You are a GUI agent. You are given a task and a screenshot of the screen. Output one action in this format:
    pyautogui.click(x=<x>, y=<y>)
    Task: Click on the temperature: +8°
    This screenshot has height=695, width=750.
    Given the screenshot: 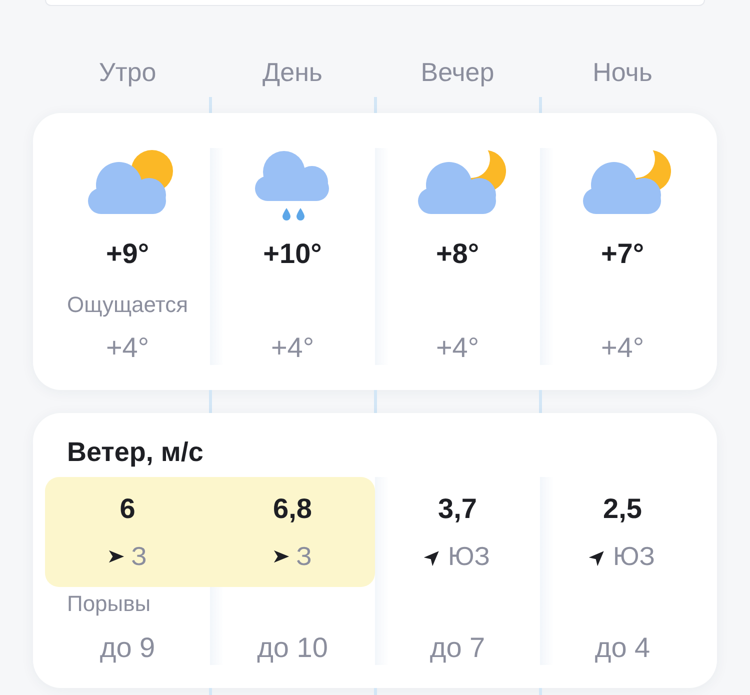 What is the action you would take?
    pyautogui.click(x=458, y=254)
    